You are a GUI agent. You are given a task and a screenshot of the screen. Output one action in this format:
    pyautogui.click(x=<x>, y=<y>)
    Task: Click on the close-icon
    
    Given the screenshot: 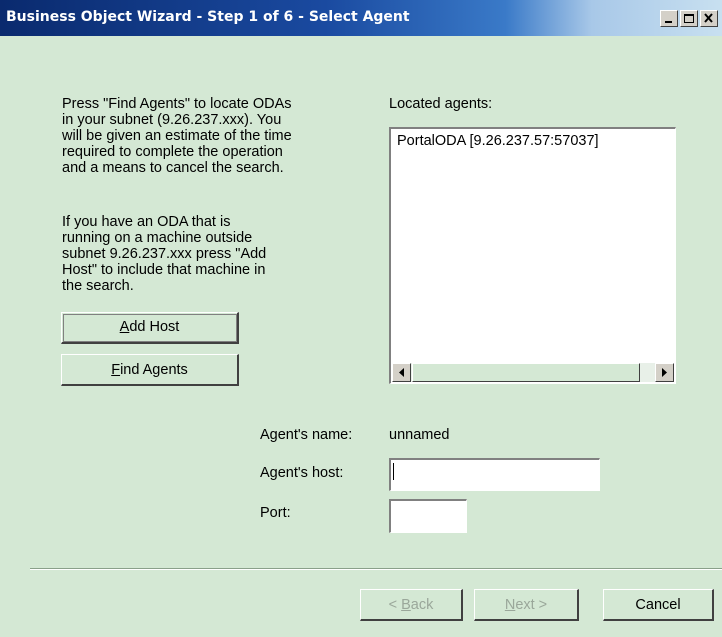 What is the action you would take?
    pyautogui.click(x=708, y=18)
    